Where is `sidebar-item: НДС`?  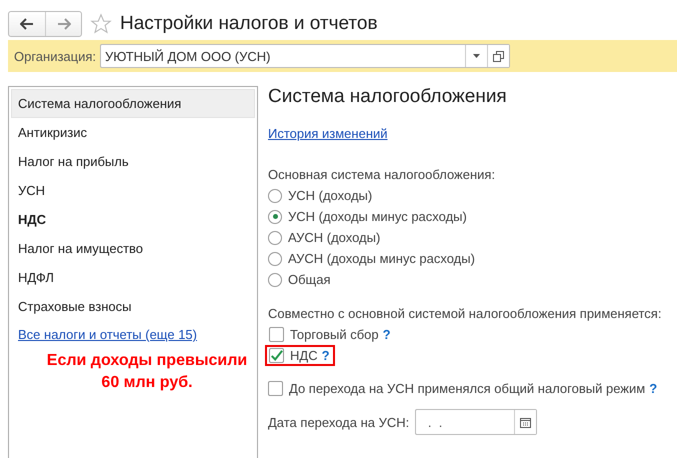
sidebar-item: НДС is located at coordinates (133, 219).